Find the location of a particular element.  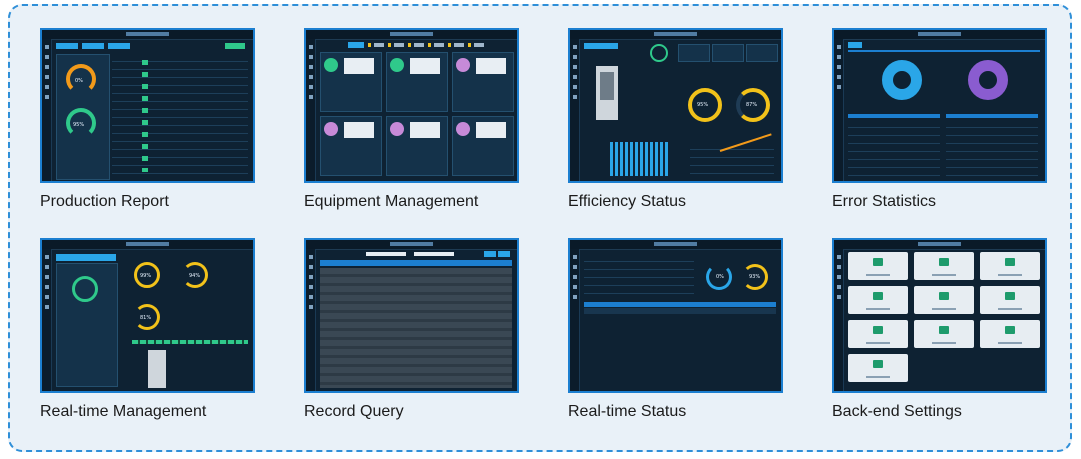

caption-error-statistics: Error Statistics is located at coordinates (884, 201).